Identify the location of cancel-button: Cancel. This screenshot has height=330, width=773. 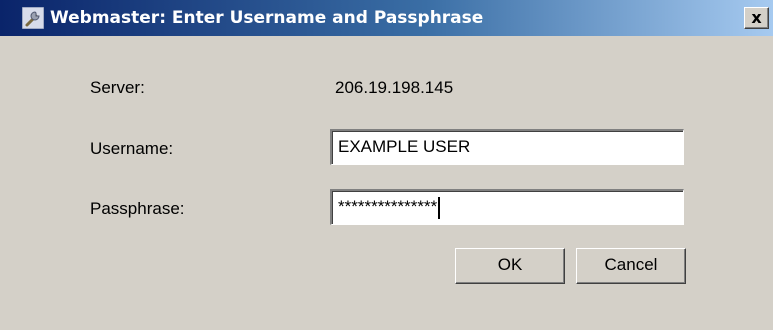
(631, 266).